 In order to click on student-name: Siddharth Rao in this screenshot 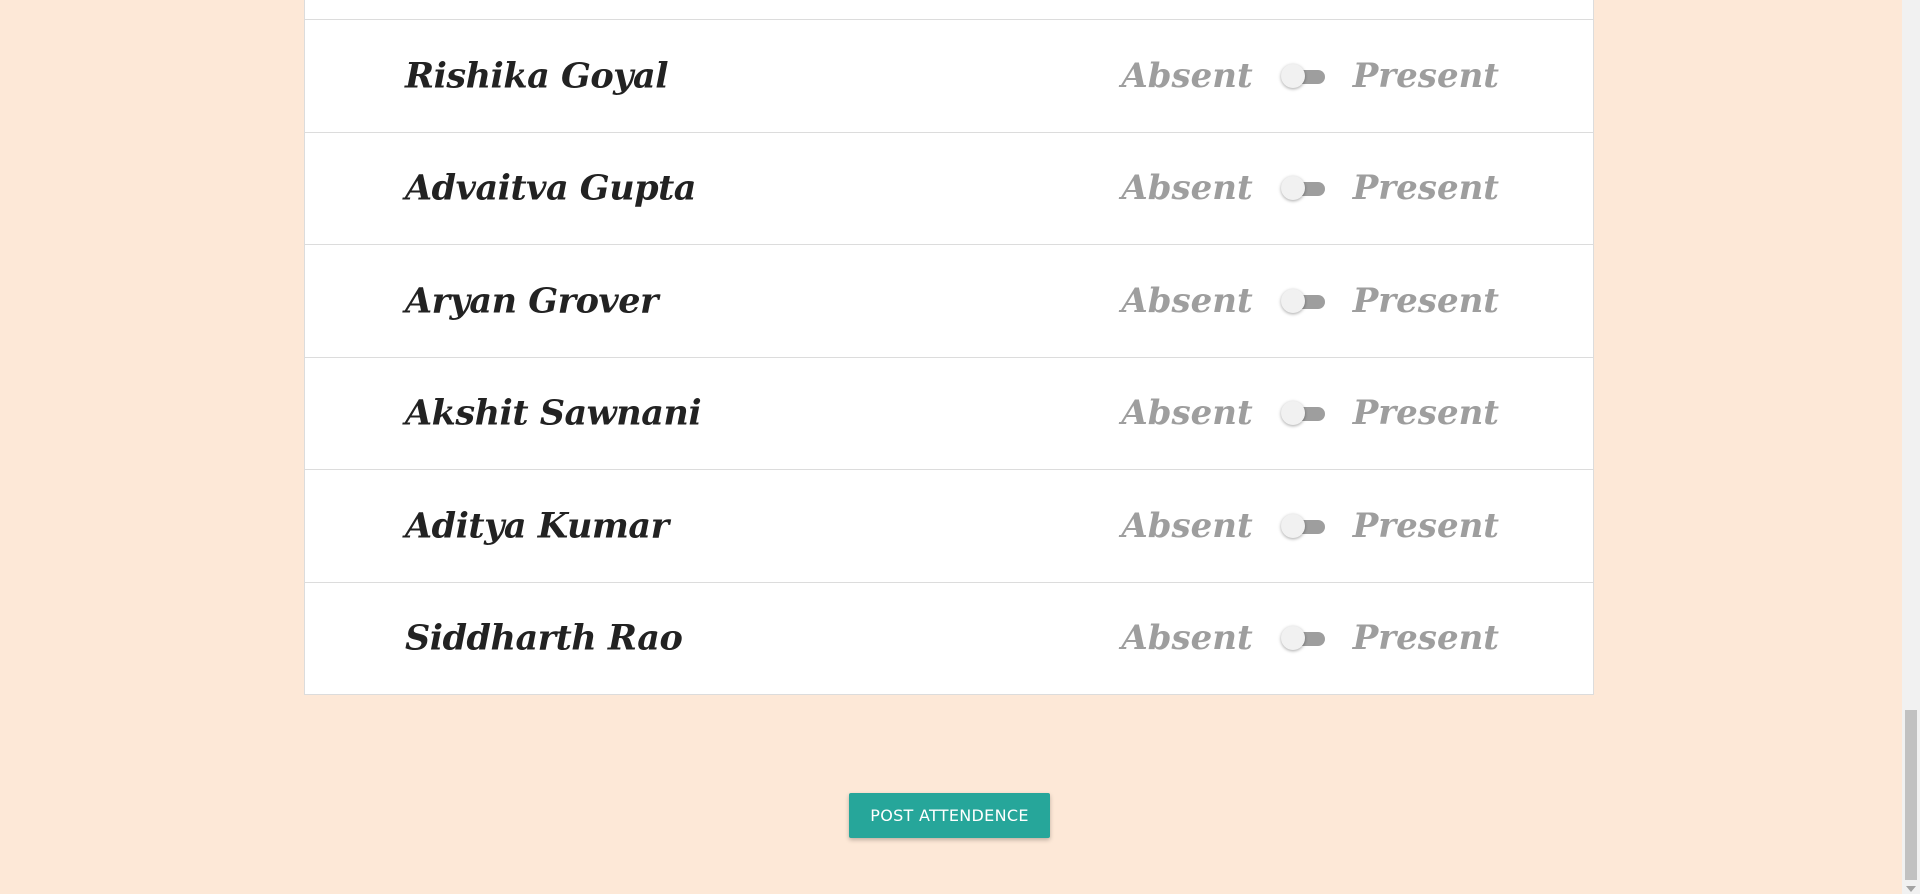, I will do `click(544, 638)`.